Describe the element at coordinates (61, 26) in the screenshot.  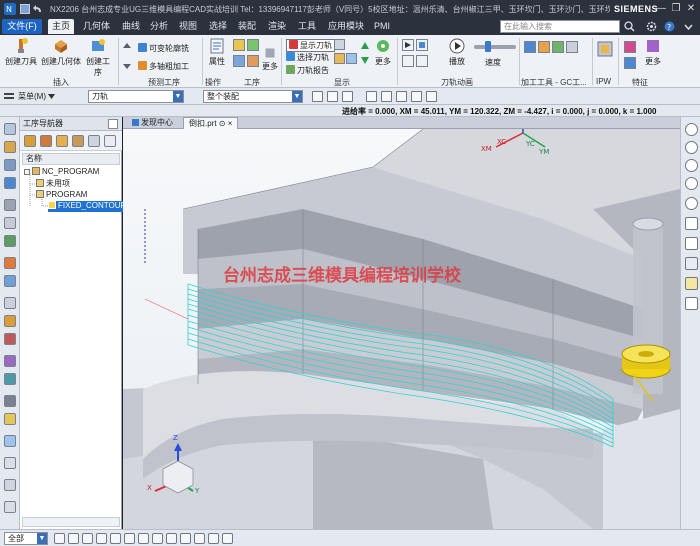
I see `tab-home: 主页` at that location.